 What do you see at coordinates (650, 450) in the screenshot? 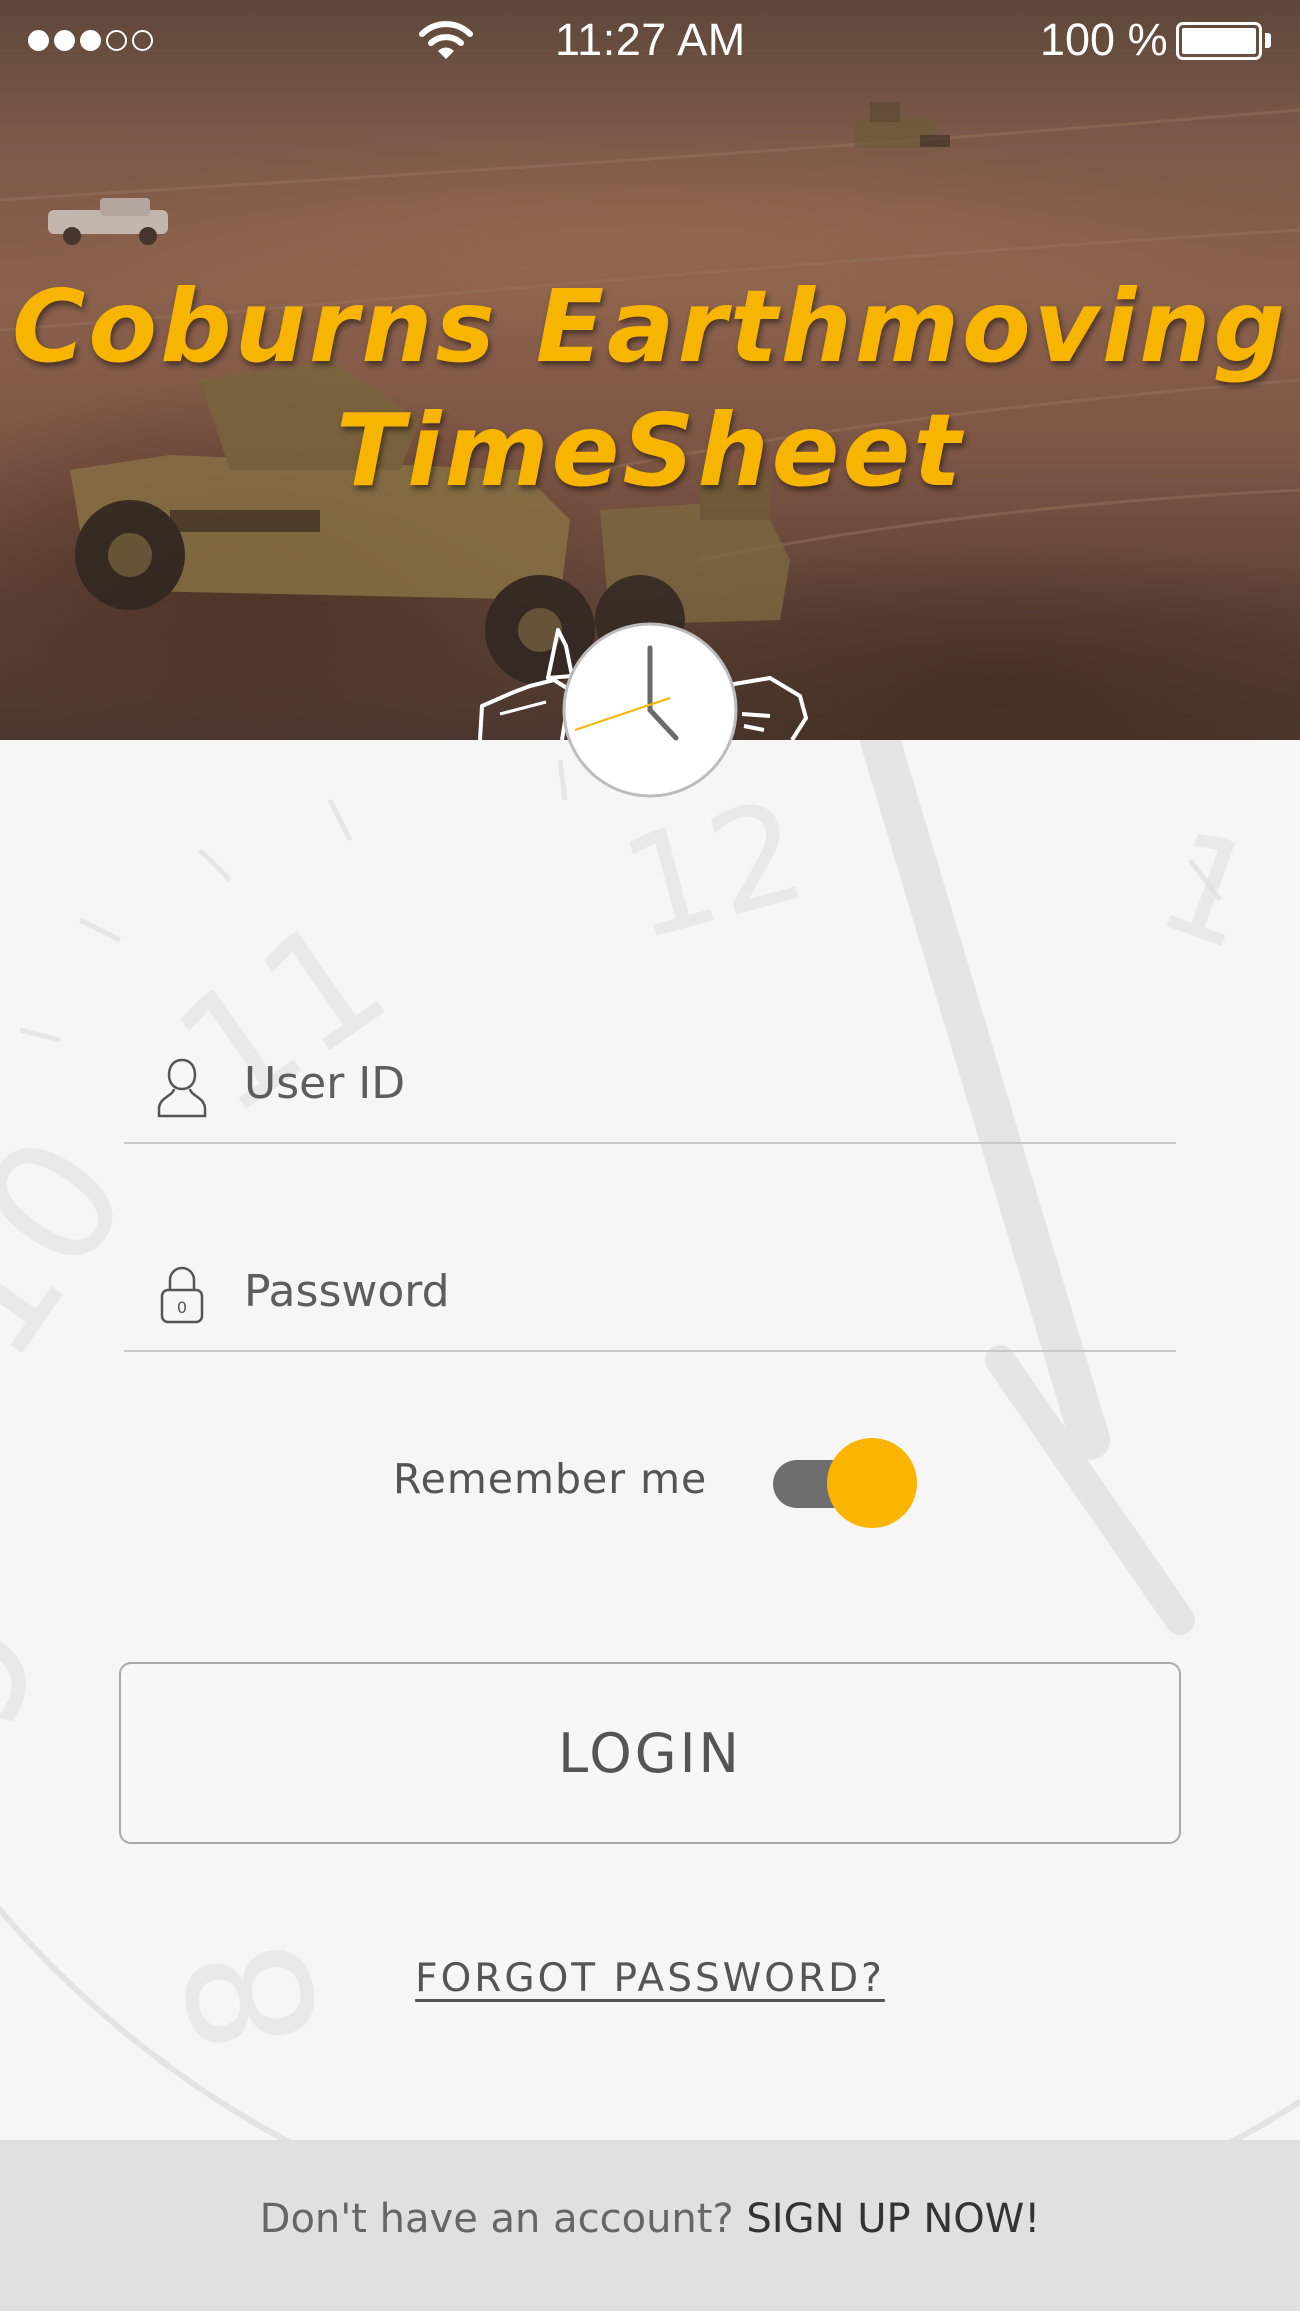
I see `app-title-line2: TimeSheet` at bounding box center [650, 450].